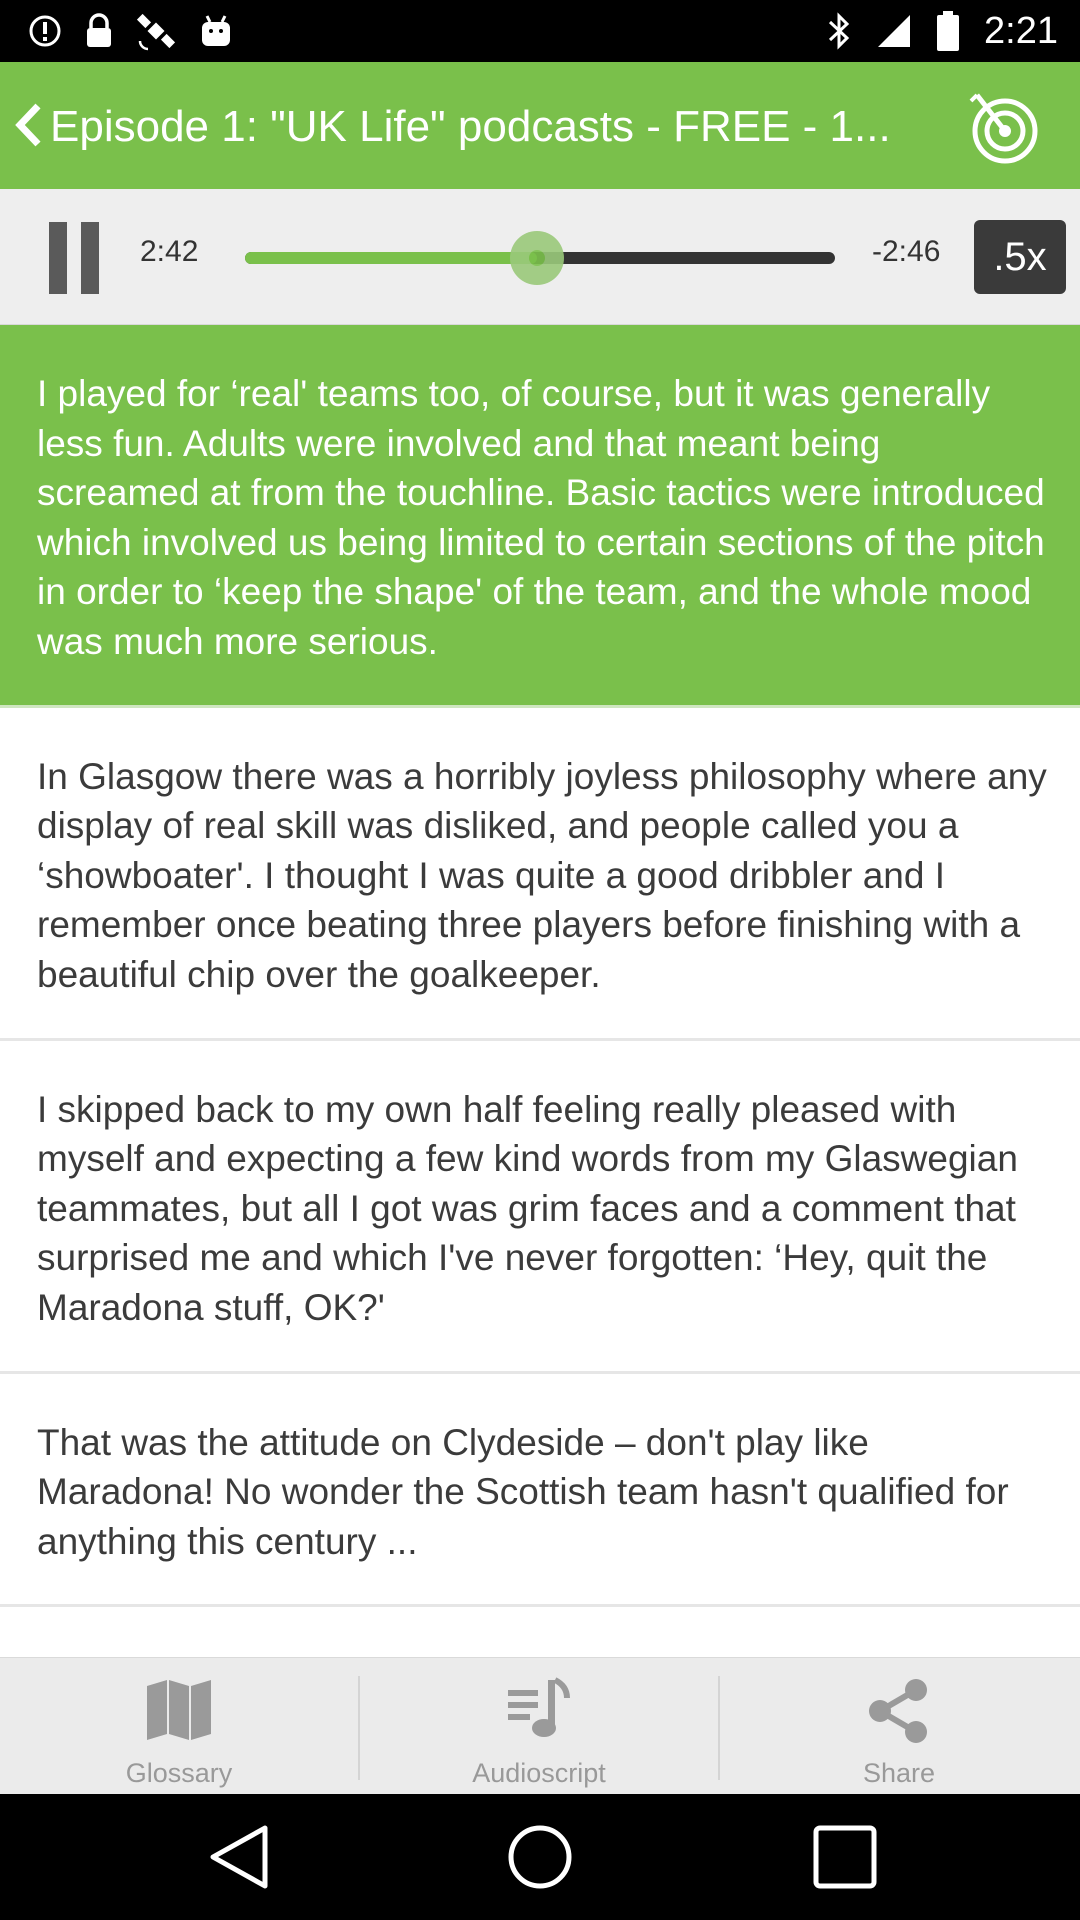 This screenshot has width=1080, height=1920. I want to click on pause-icon-bar, so click(90, 258).